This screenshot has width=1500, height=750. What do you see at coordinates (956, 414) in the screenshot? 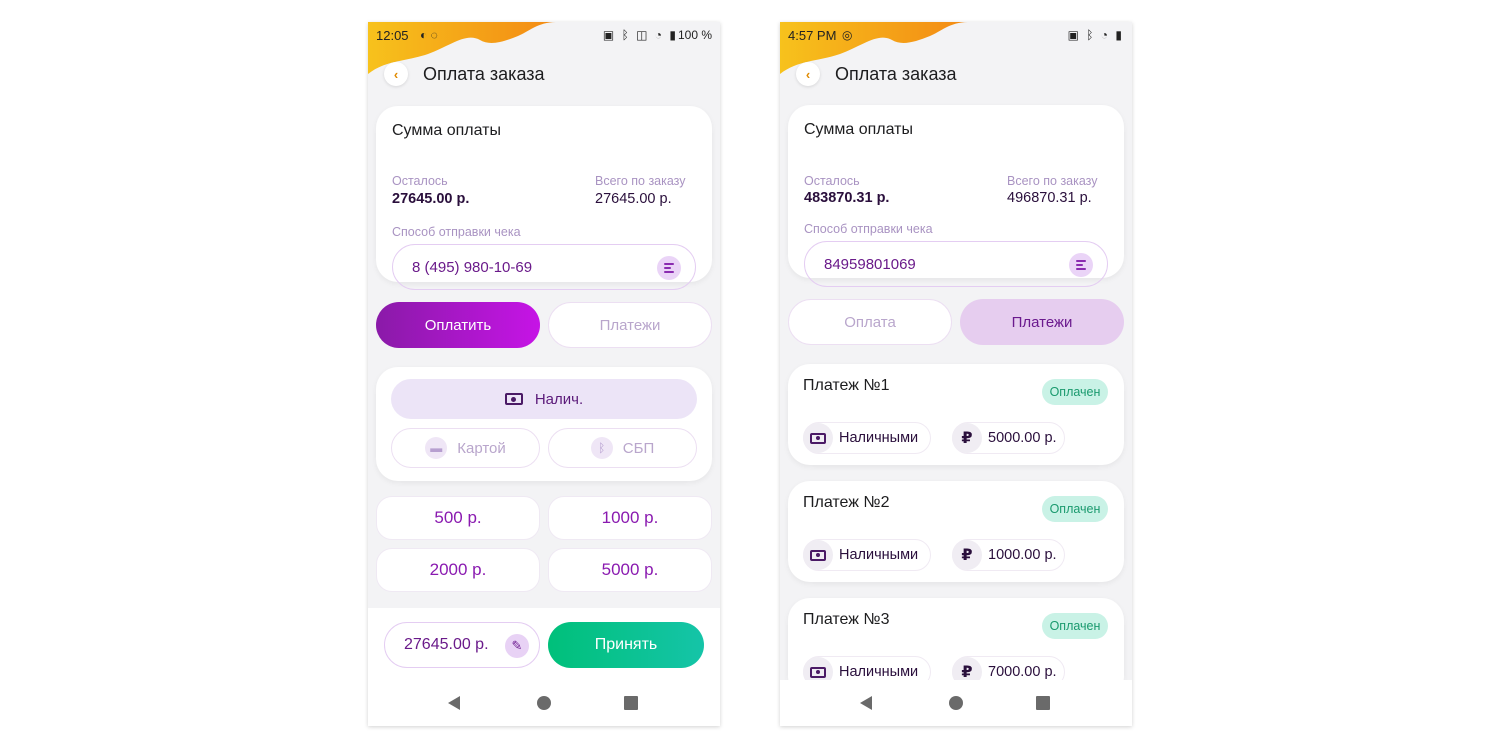
I see `payment-item-card: Платеж №1 Оплачен Наличными ₽ 5000.00 р.` at bounding box center [956, 414].